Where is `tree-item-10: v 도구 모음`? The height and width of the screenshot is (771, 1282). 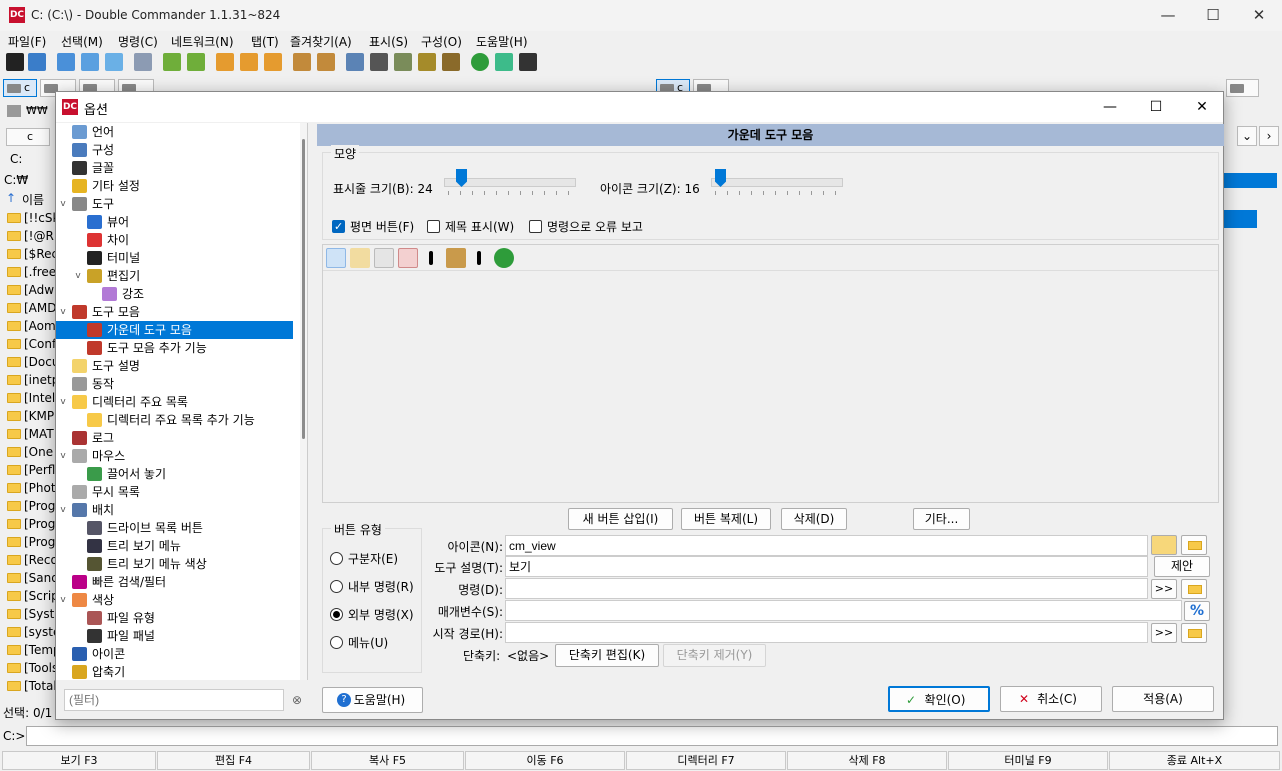
tree-item-10: v 도구 모음 is located at coordinates (174, 312).